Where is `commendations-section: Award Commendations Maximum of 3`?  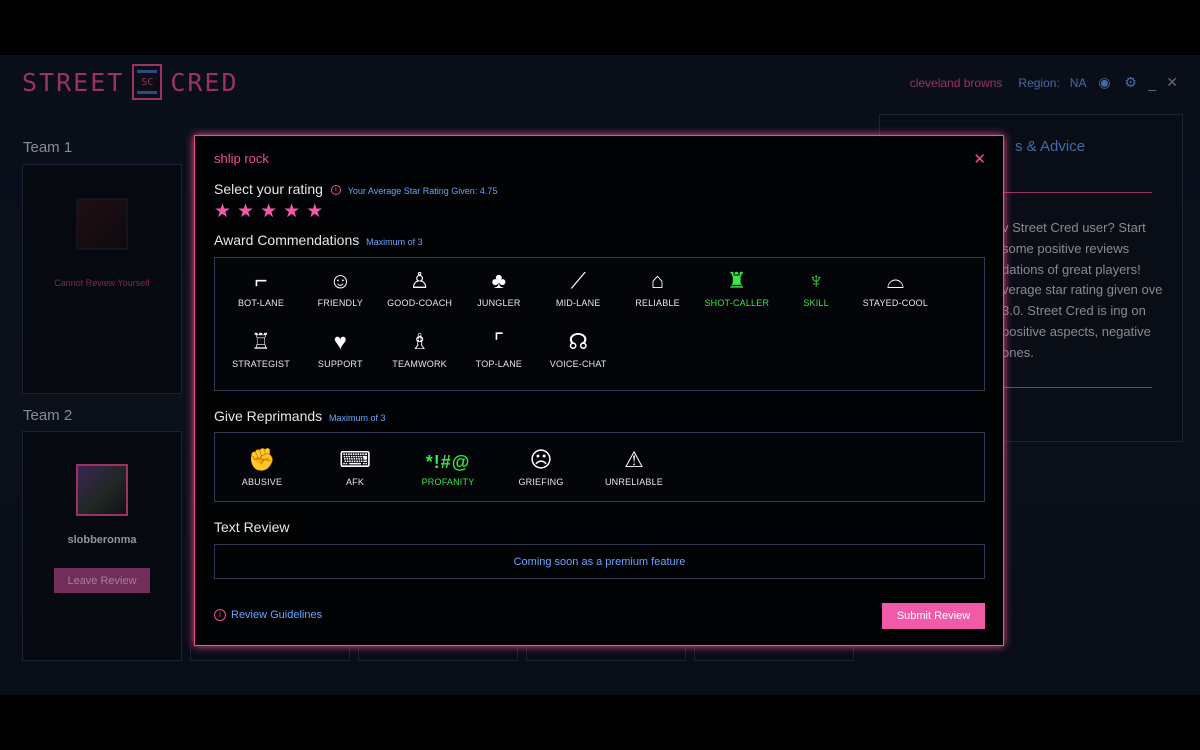
commendations-section: Award Commendations Maximum of 3 is located at coordinates (318, 240).